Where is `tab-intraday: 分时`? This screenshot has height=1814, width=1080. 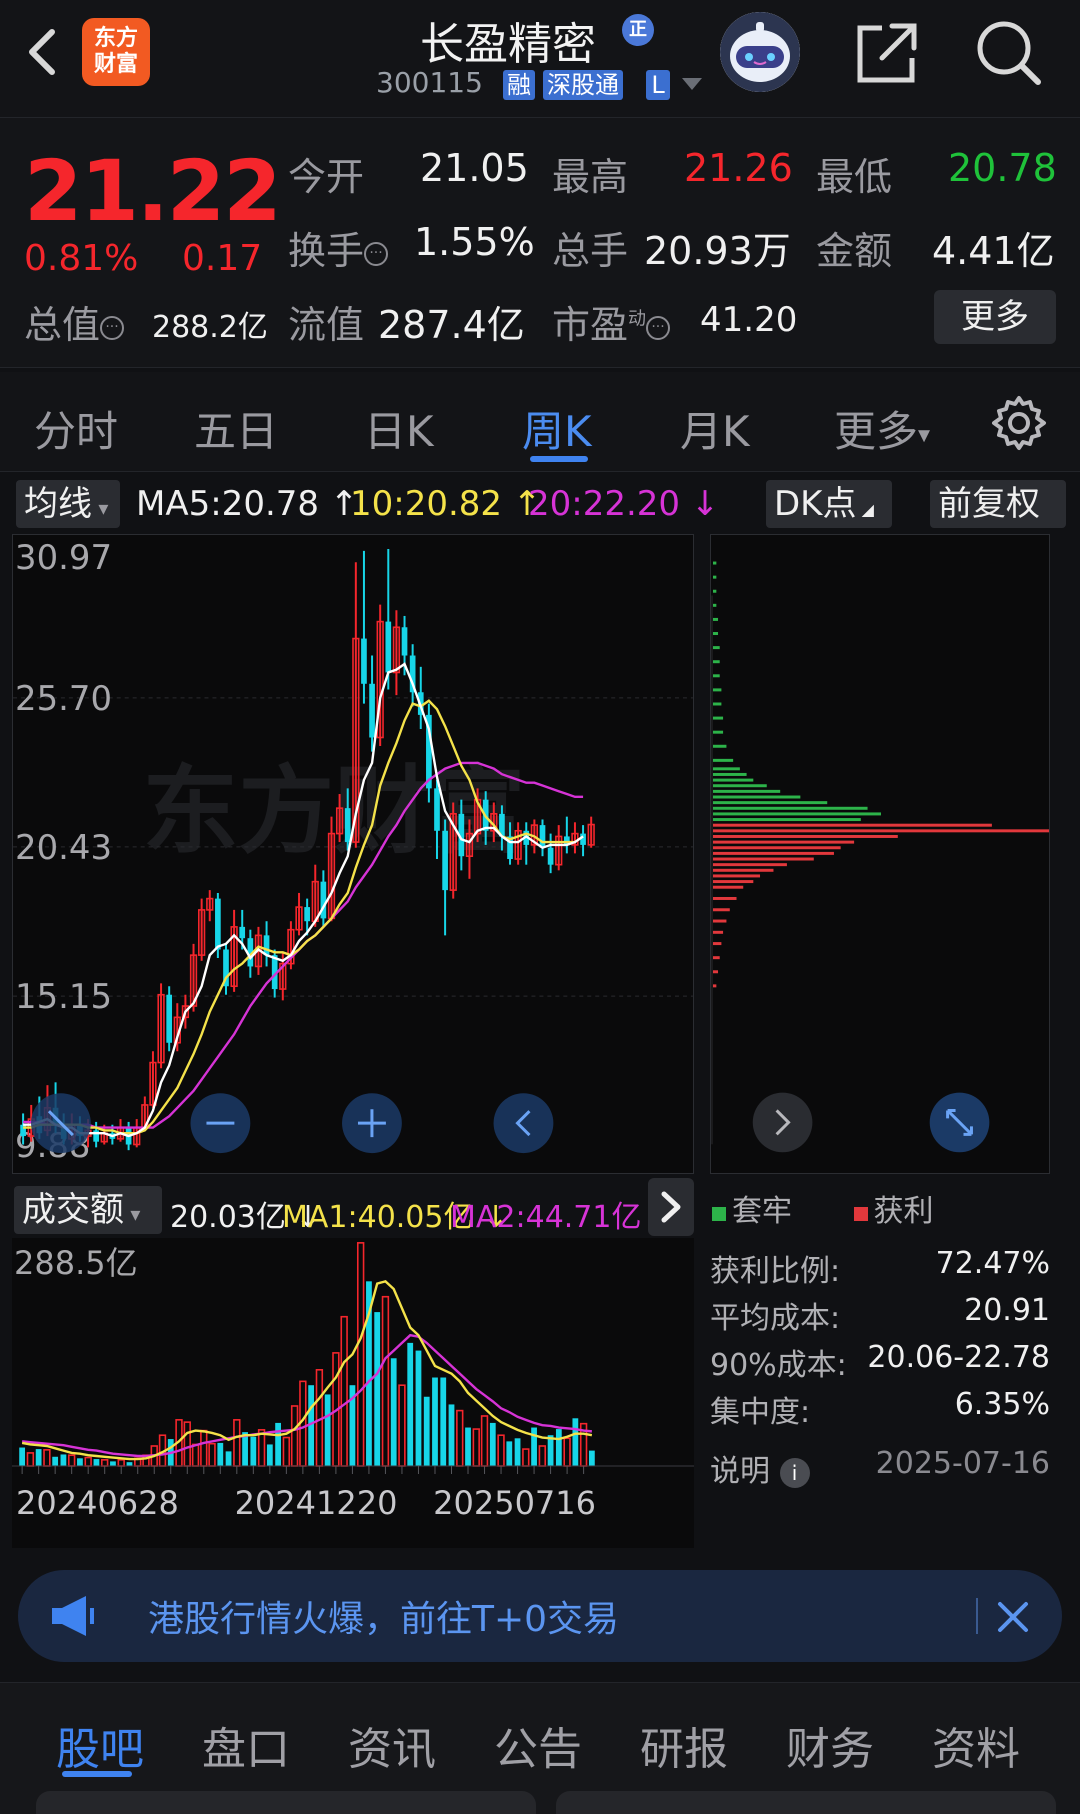
tab-intraday: 分时 is located at coordinates (76, 428).